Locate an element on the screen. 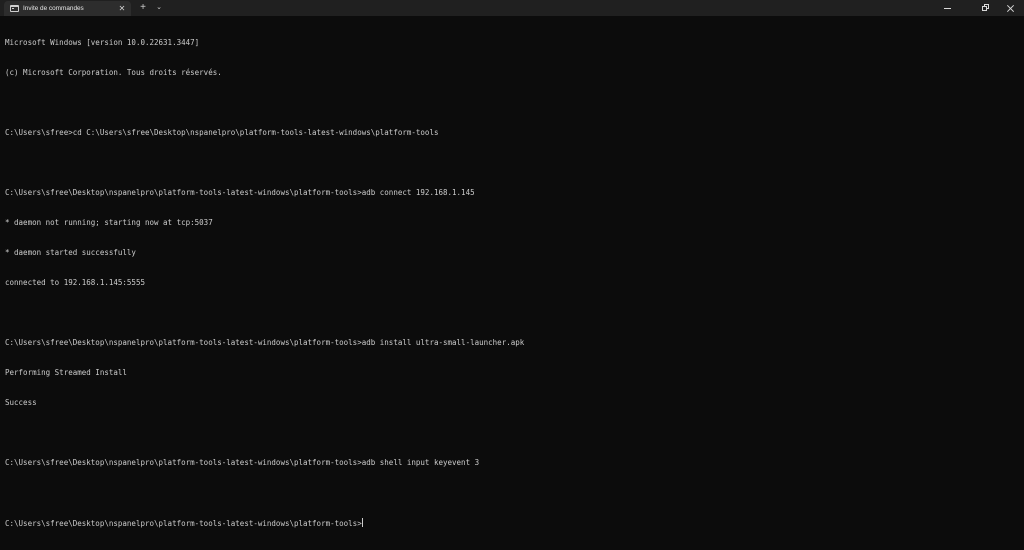 This screenshot has width=1024, height=550. console-line: connected to 192.168.1.145:5555 is located at coordinates (75, 282).